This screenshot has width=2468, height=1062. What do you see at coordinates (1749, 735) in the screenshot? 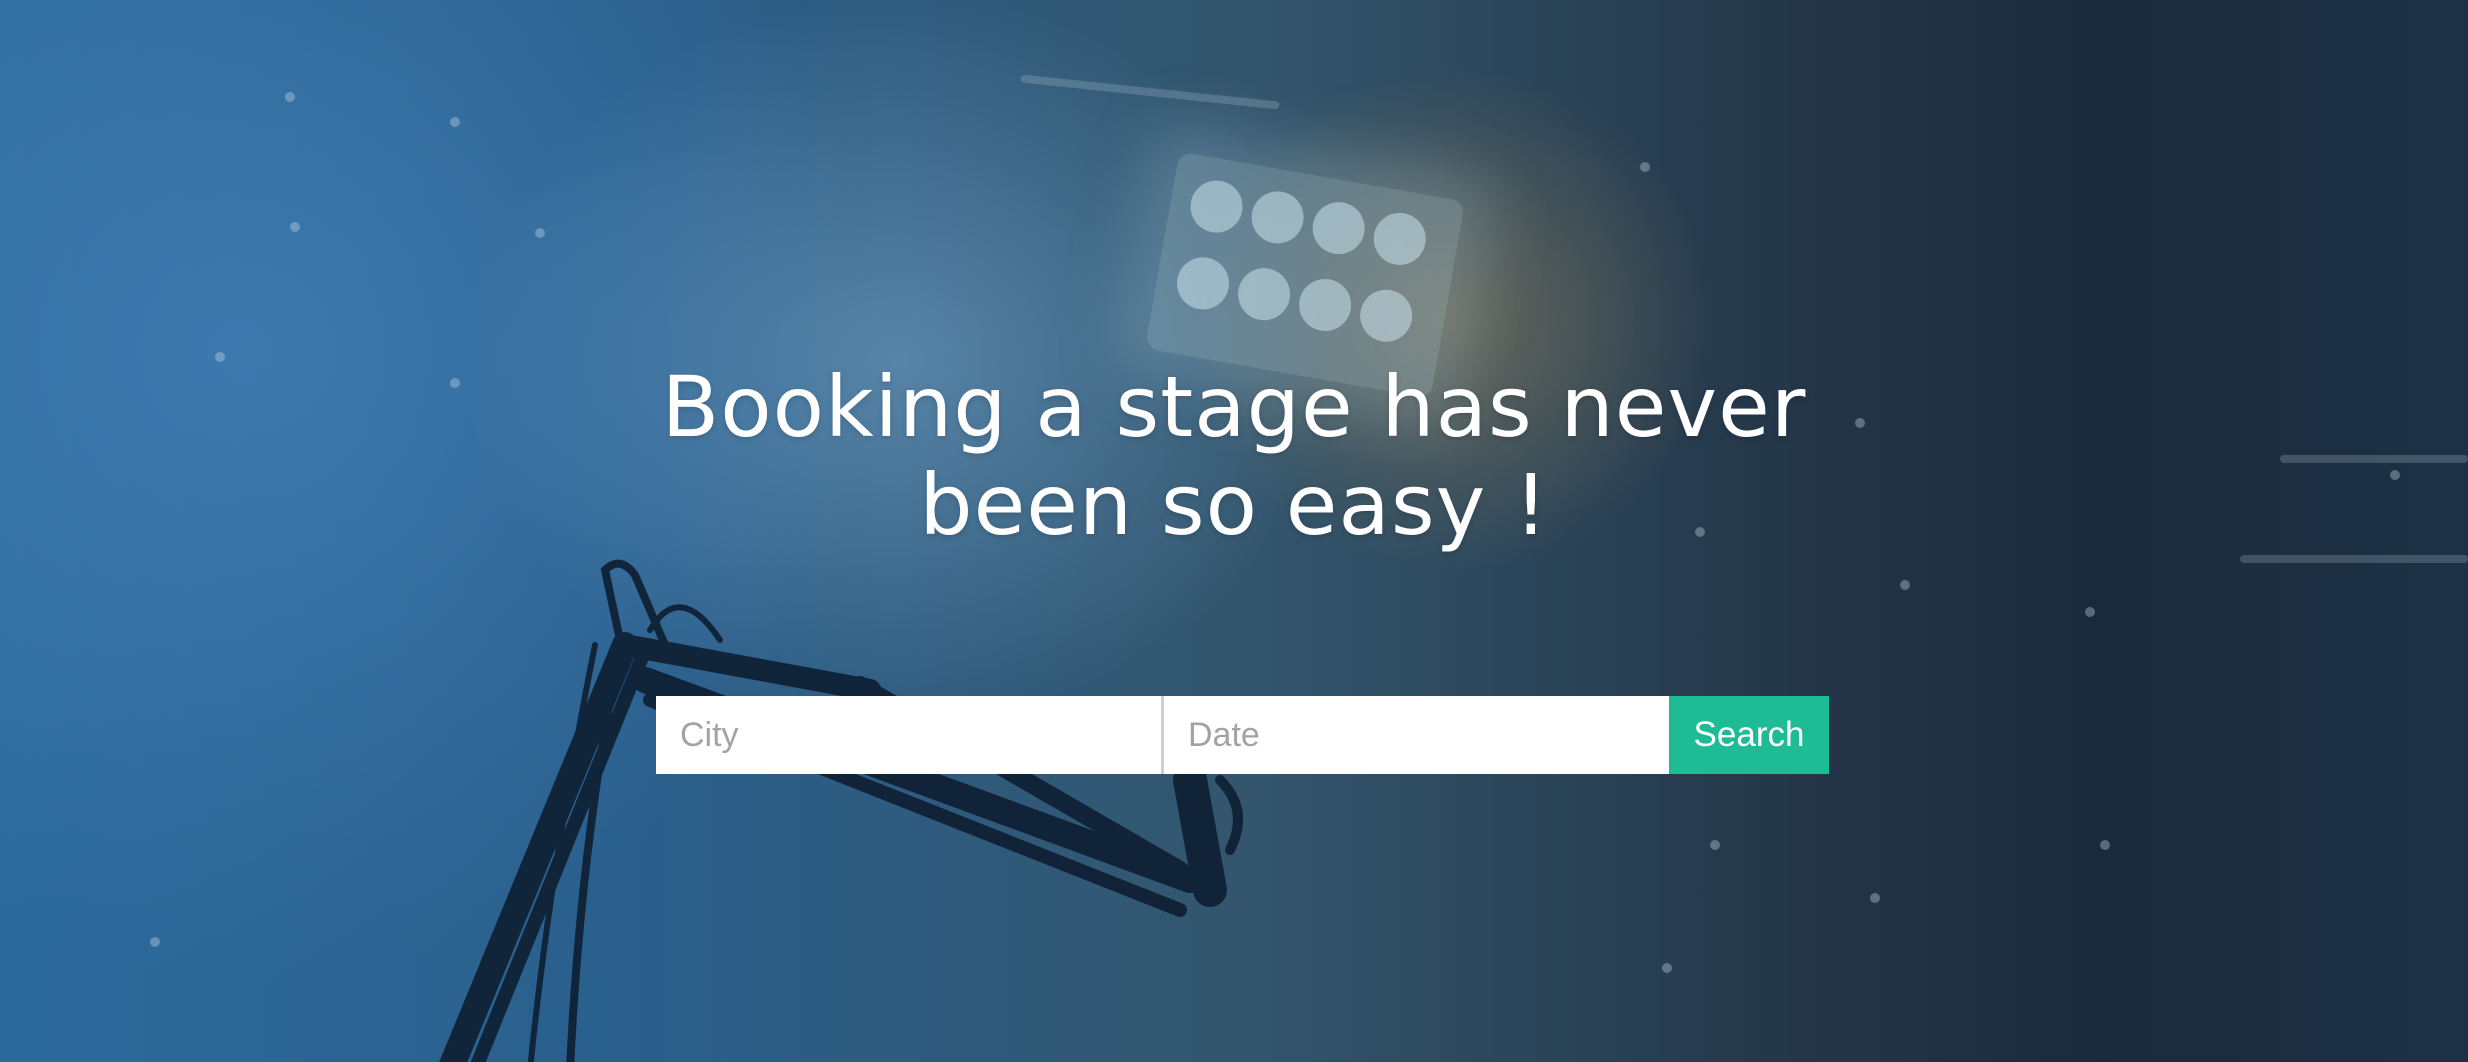
I see `search-button: Search` at bounding box center [1749, 735].